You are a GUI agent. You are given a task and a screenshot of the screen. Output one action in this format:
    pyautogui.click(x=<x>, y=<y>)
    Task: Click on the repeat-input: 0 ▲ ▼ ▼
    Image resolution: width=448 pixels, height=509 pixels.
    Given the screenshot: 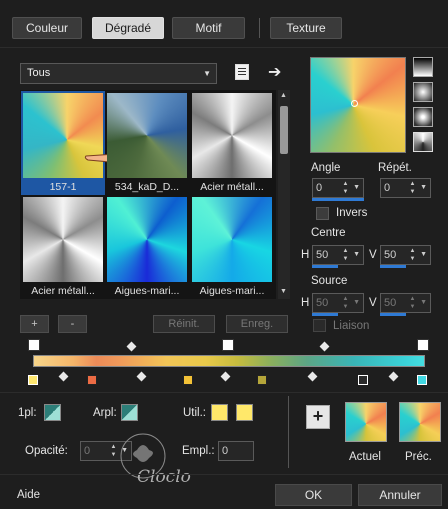 What is the action you would take?
    pyautogui.click(x=405, y=188)
    